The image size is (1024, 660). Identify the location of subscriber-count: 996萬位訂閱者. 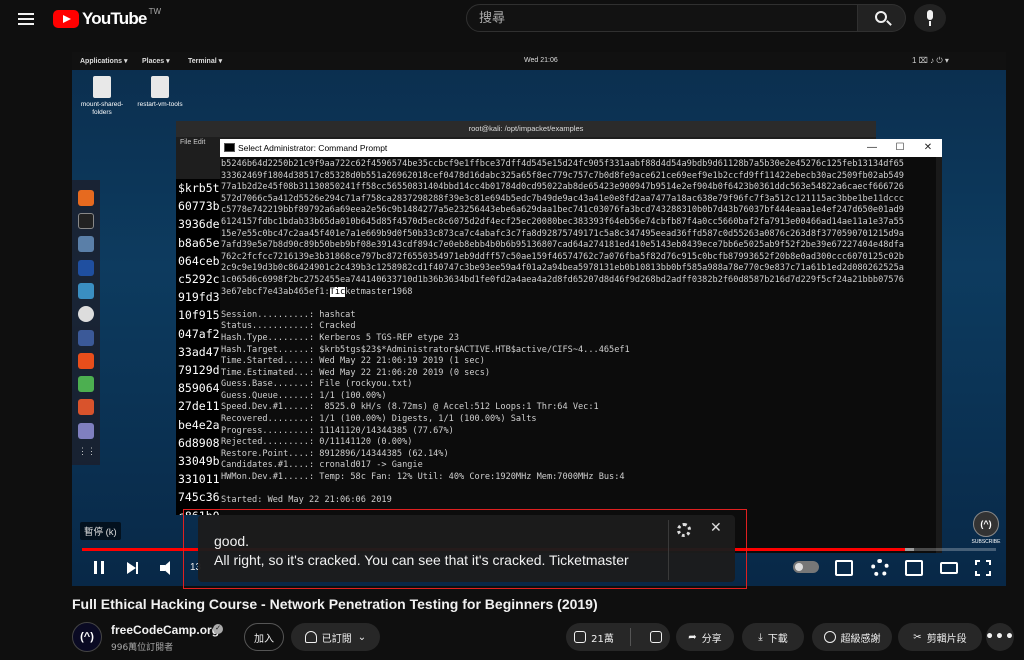
(142, 648).